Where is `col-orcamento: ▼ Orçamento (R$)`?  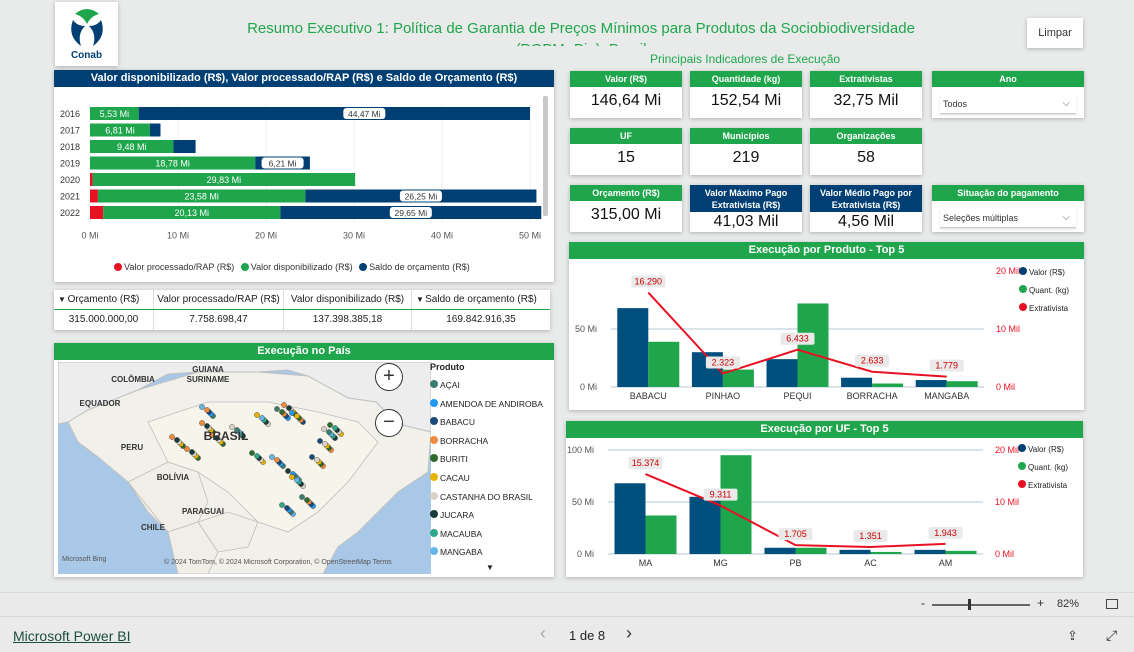
col-orcamento: ▼ Orçamento (R$) is located at coordinates (103, 299).